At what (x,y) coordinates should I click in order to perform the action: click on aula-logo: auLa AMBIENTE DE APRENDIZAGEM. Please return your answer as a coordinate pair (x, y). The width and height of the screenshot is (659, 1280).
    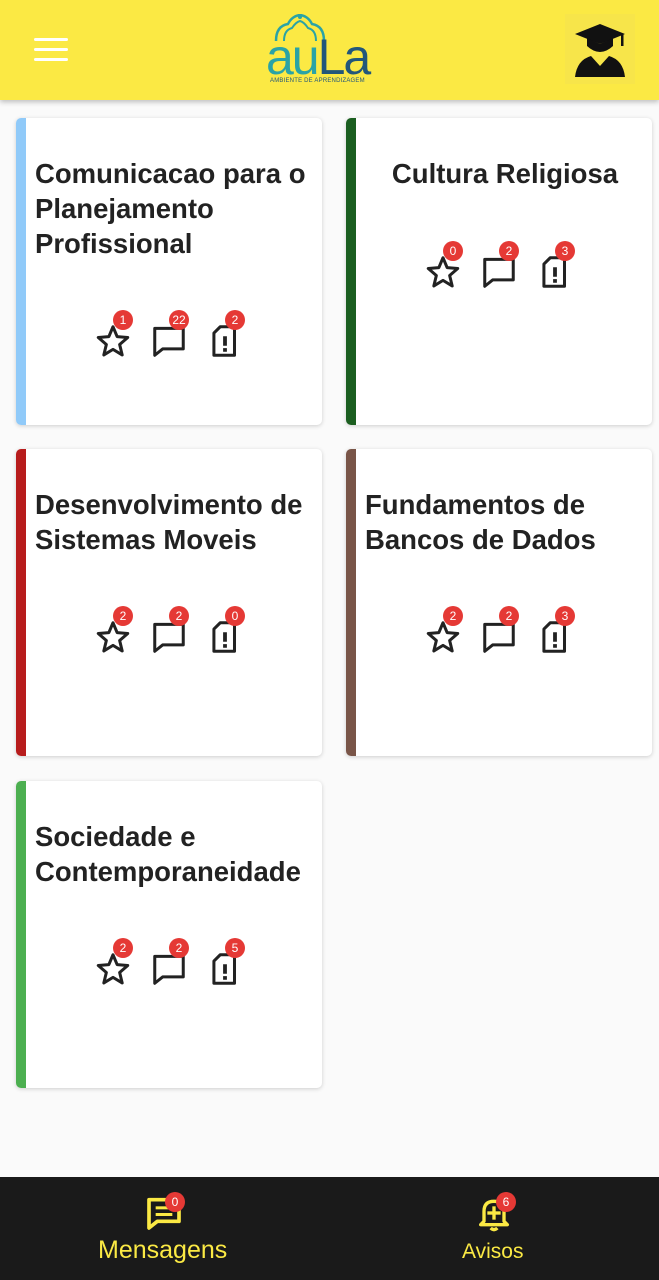
    Looking at the image, I should click on (322, 51).